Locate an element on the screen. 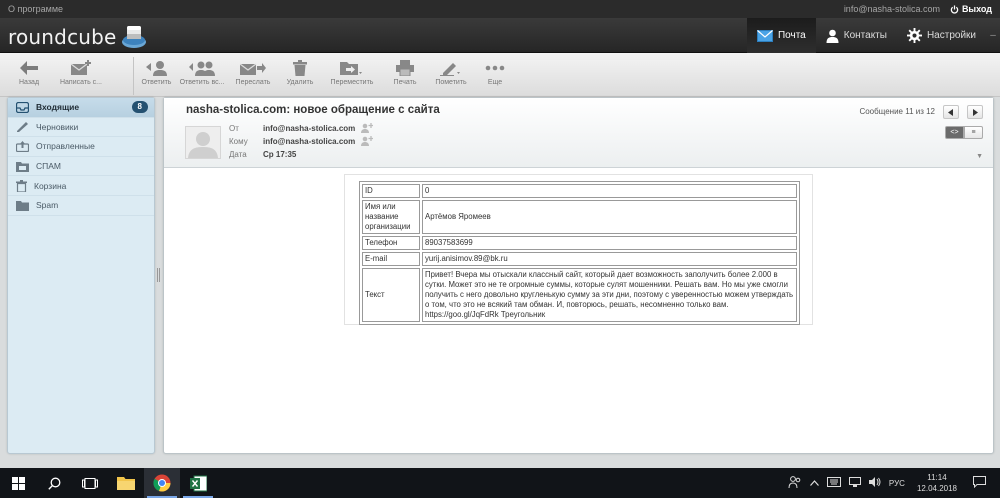 The height and width of the screenshot is (498, 1000). lines-icon: ≡ is located at coordinates (973, 132).